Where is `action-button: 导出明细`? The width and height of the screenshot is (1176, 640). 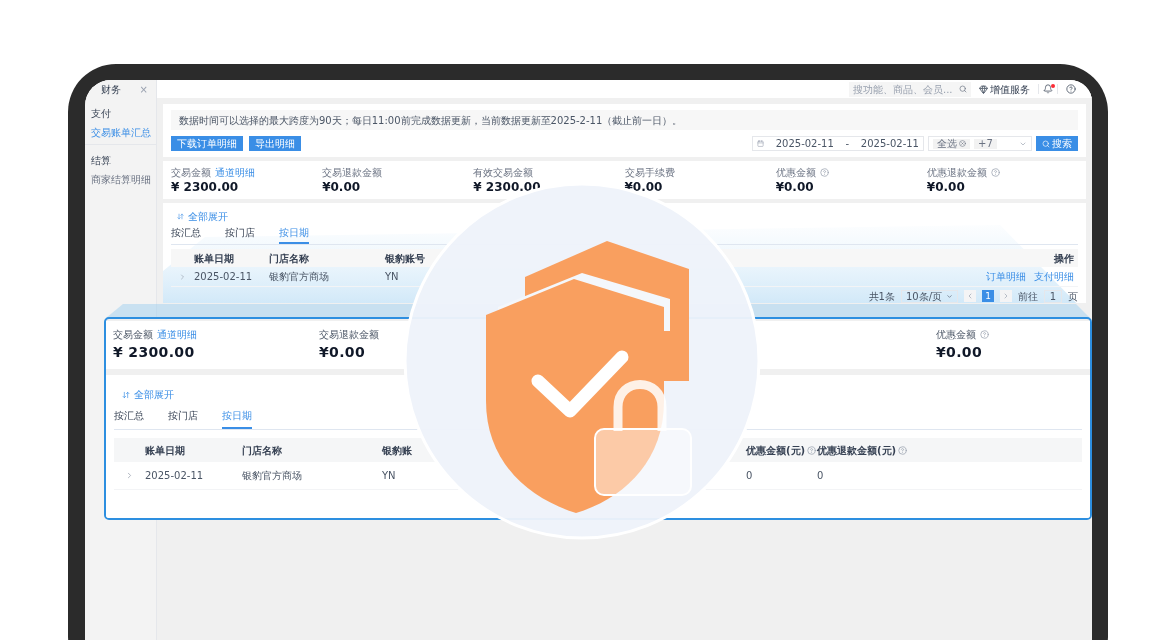 action-button: 导出明细 is located at coordinates (275, 143).